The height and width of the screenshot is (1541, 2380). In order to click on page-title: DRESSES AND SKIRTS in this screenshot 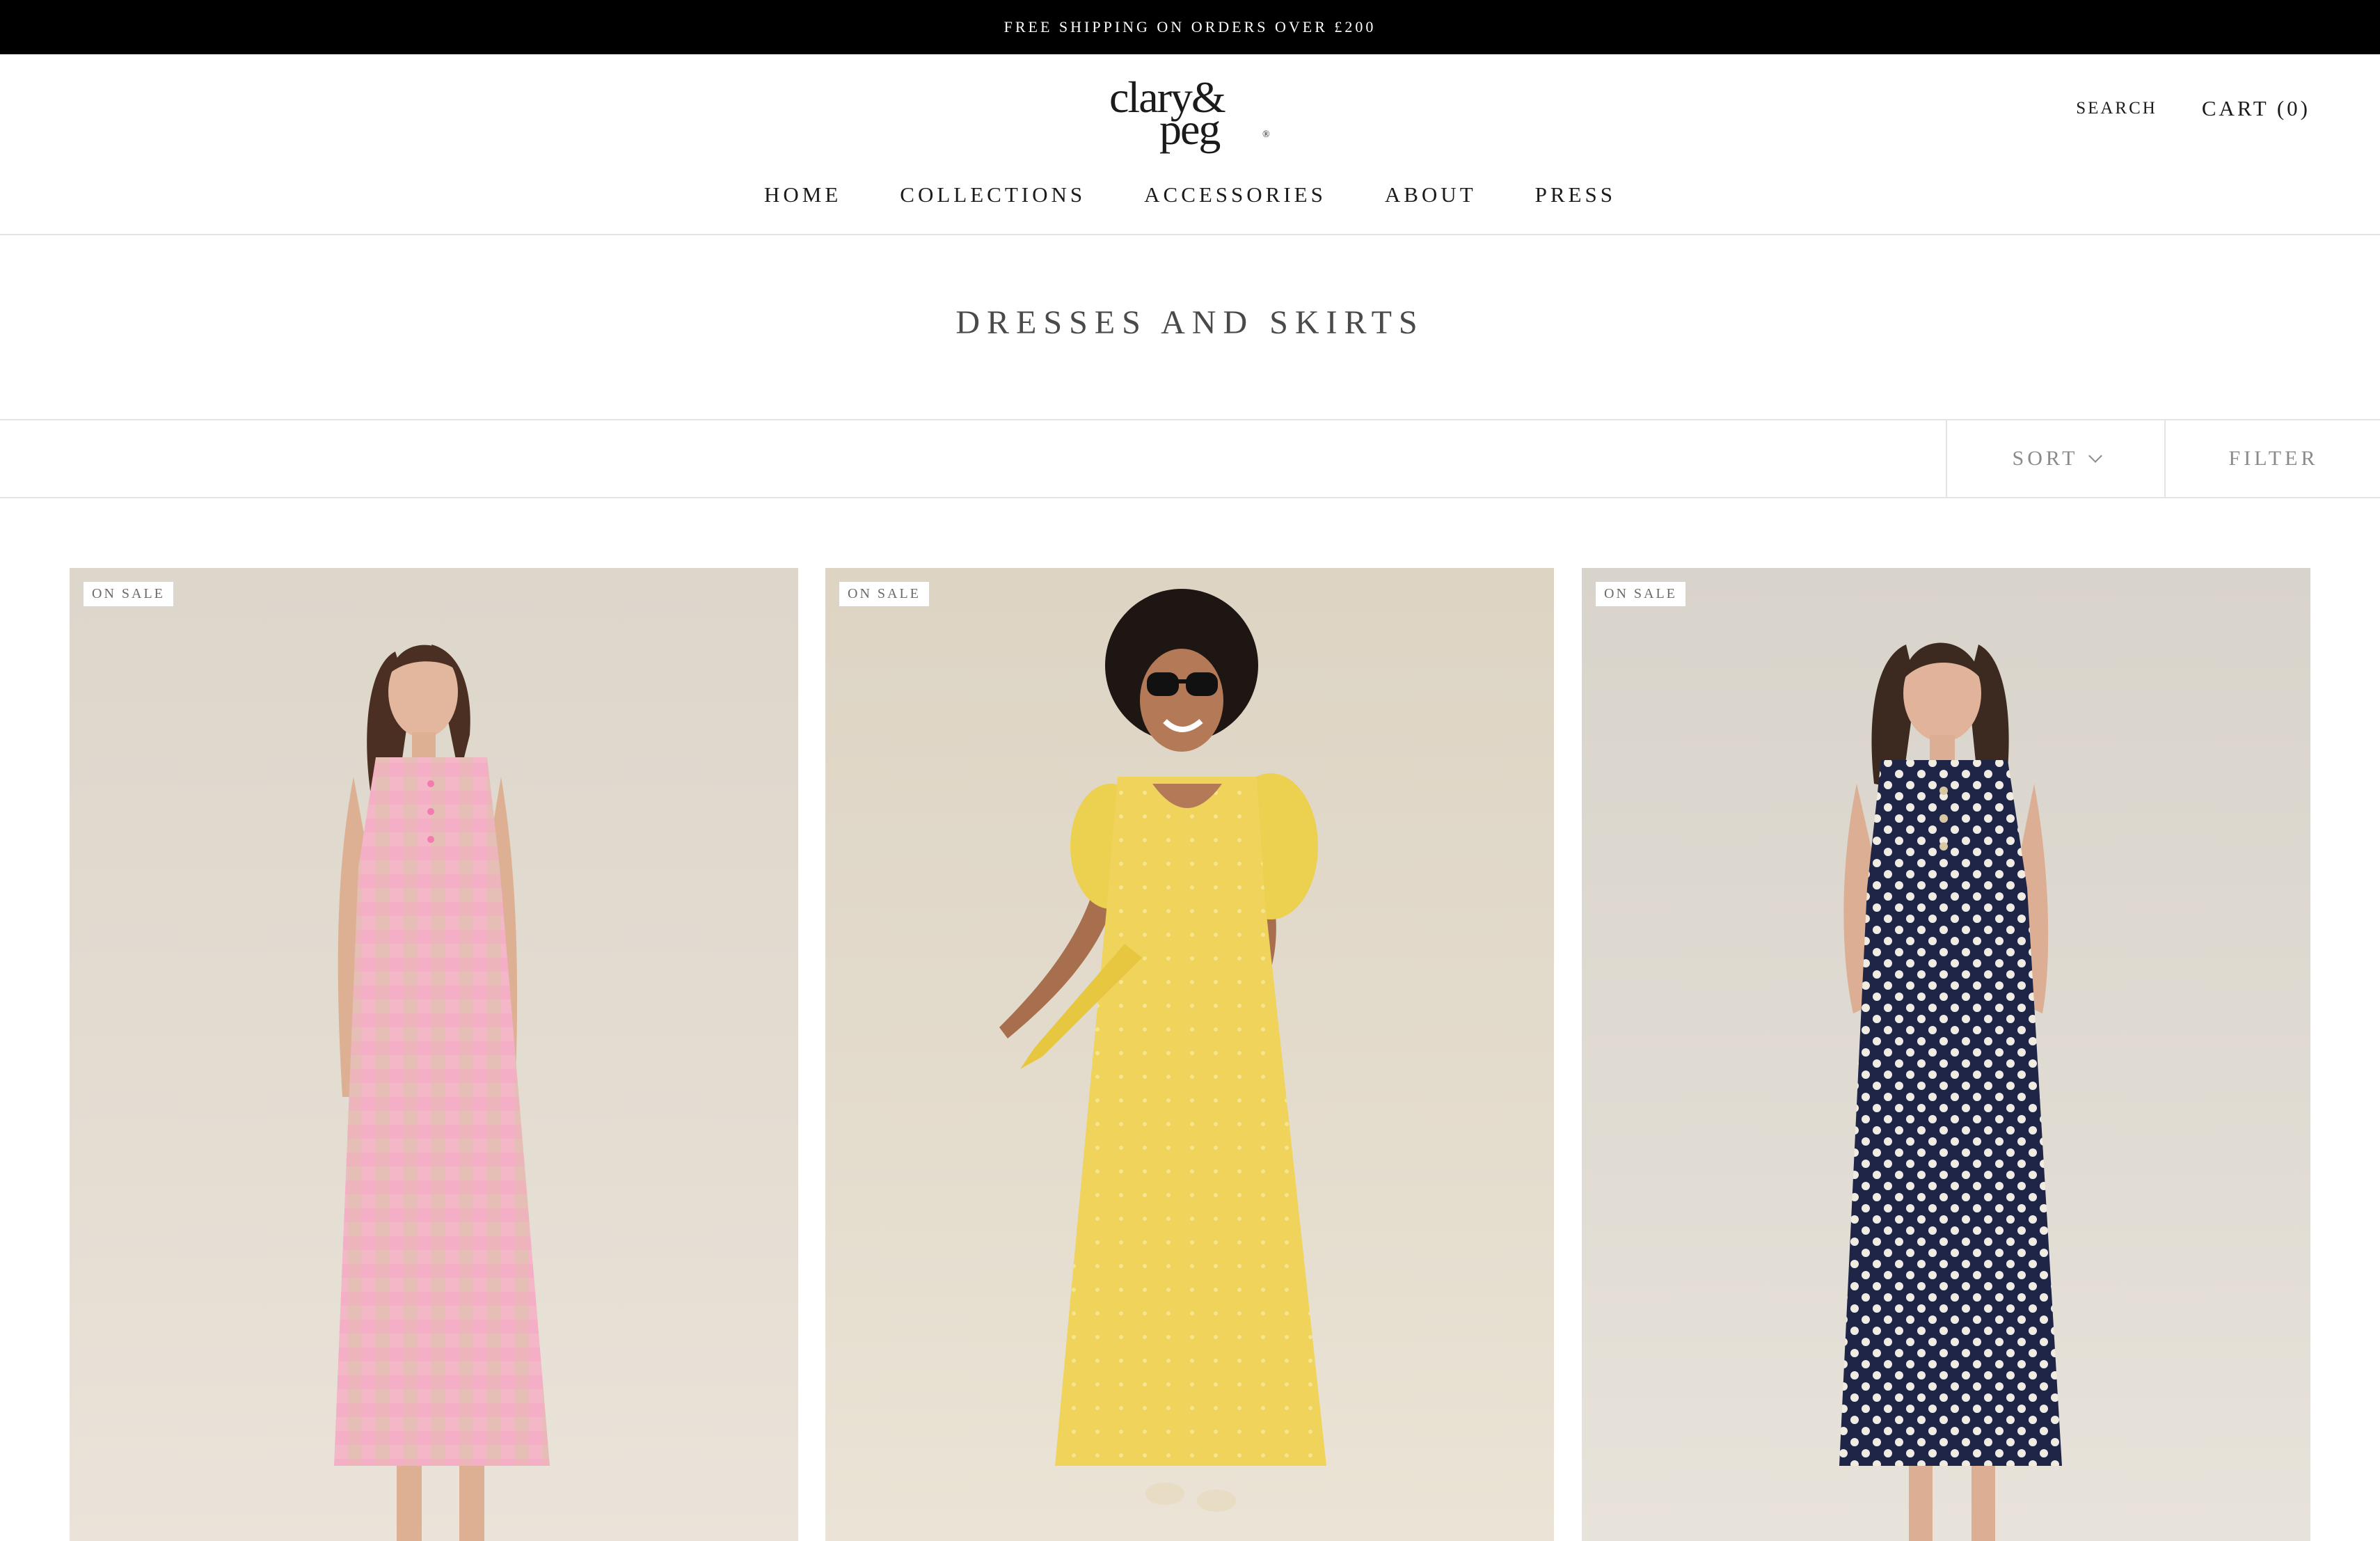, I will do `click(1190, 322)`.